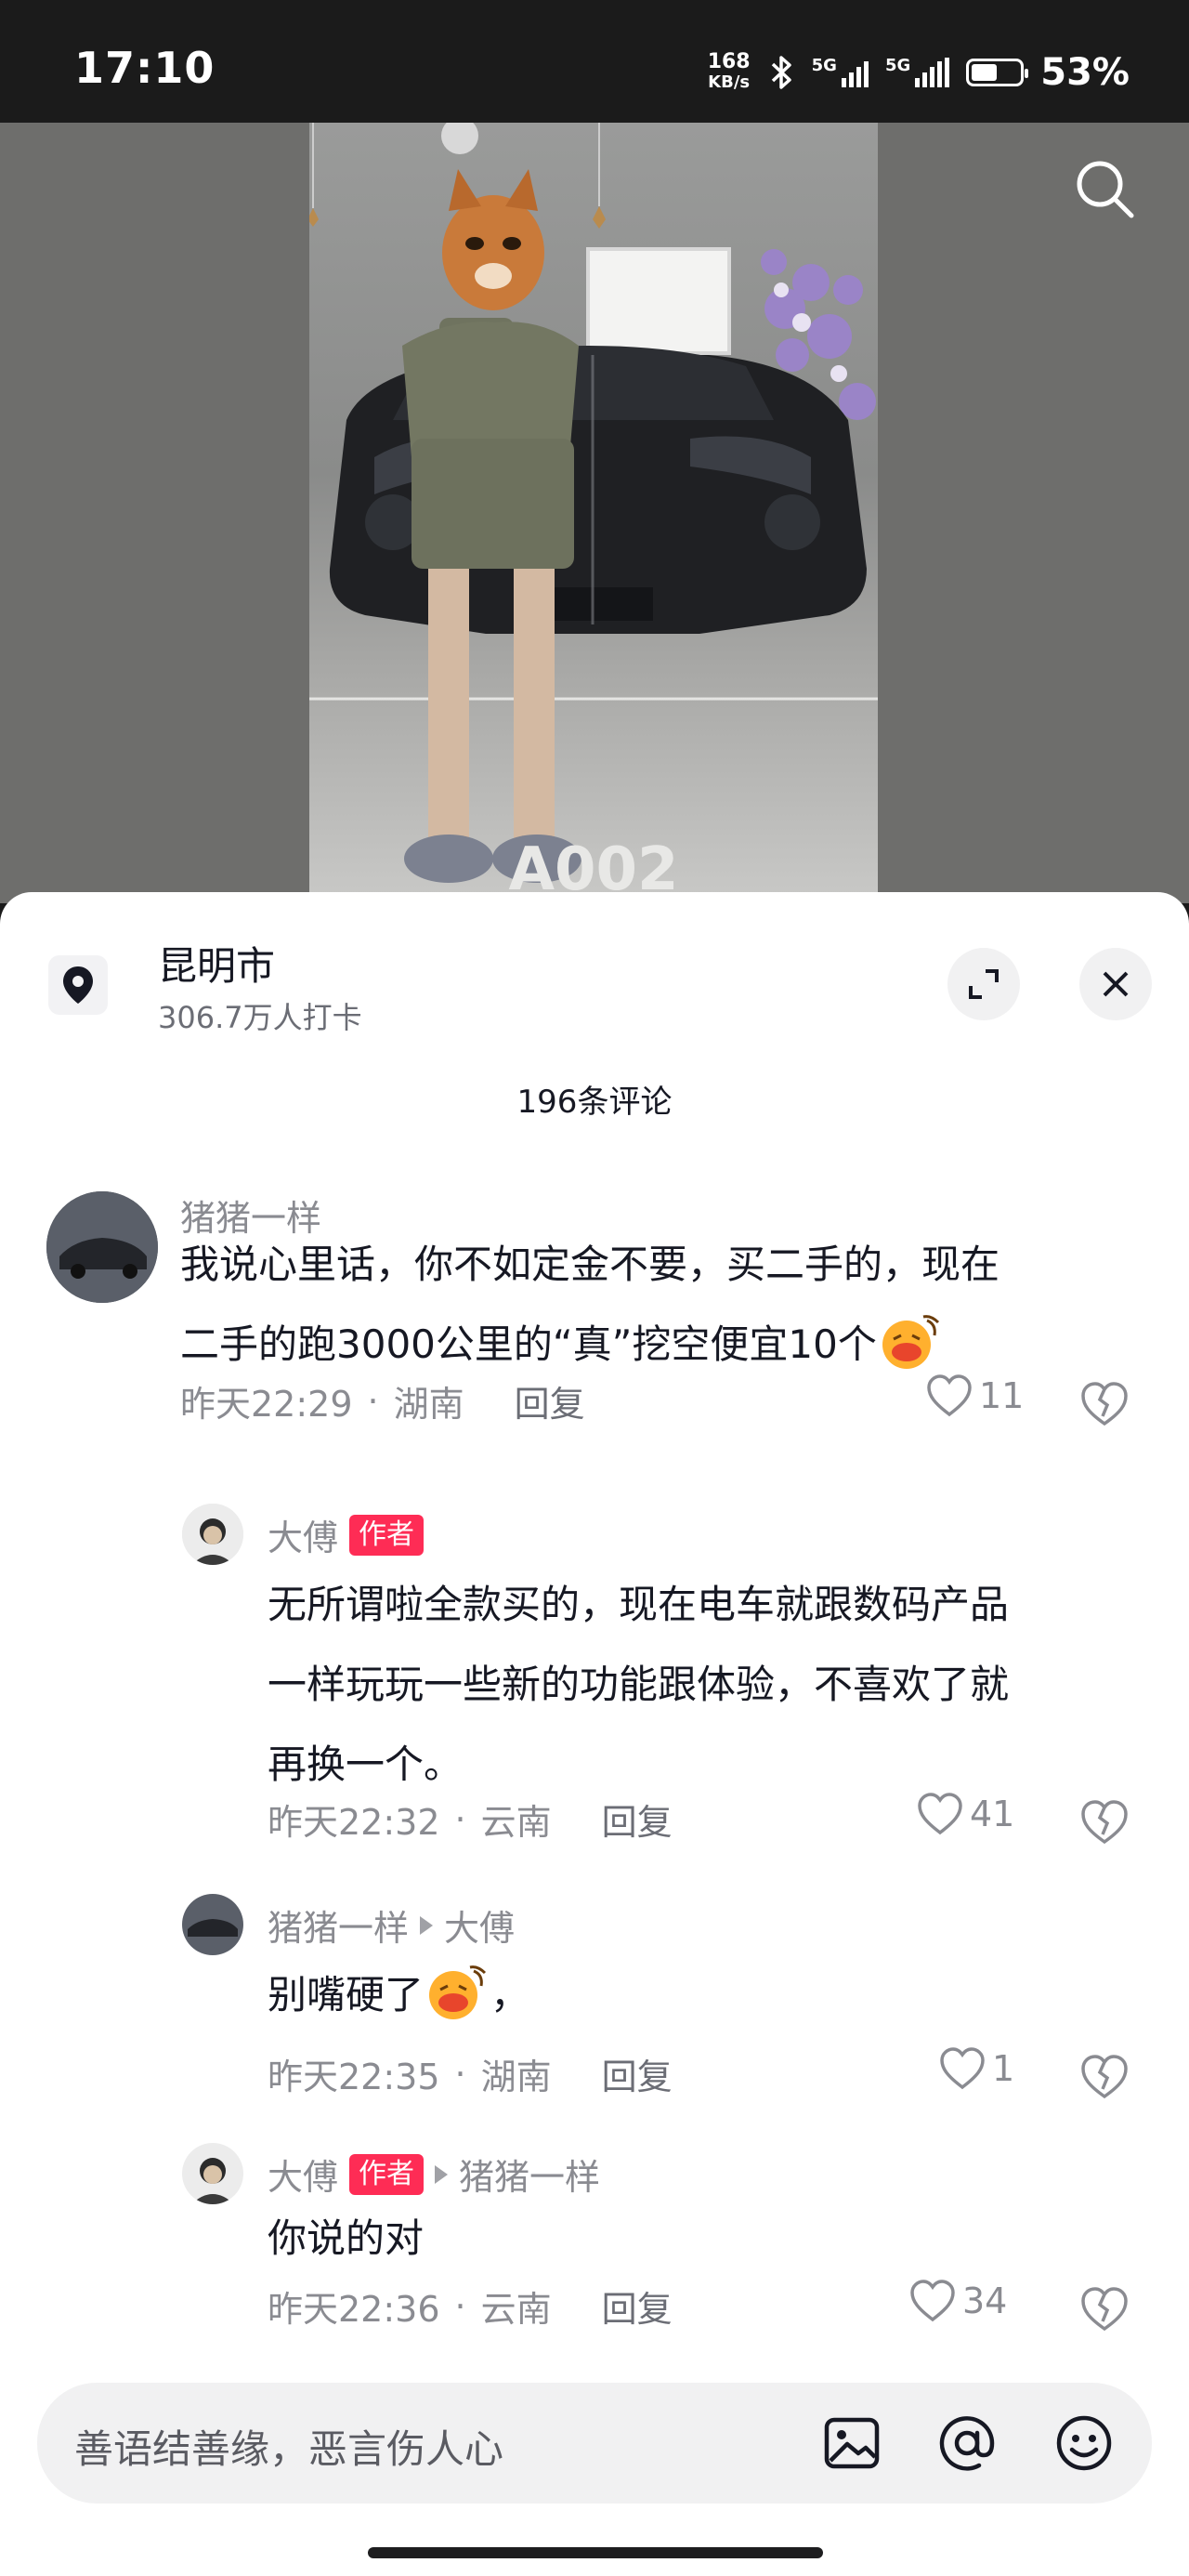  Describe the element at coordinates (594, 61) in the screenshot. I see `status-bar: 17:10 168 KB/s 5G 5G 53%` at that location.